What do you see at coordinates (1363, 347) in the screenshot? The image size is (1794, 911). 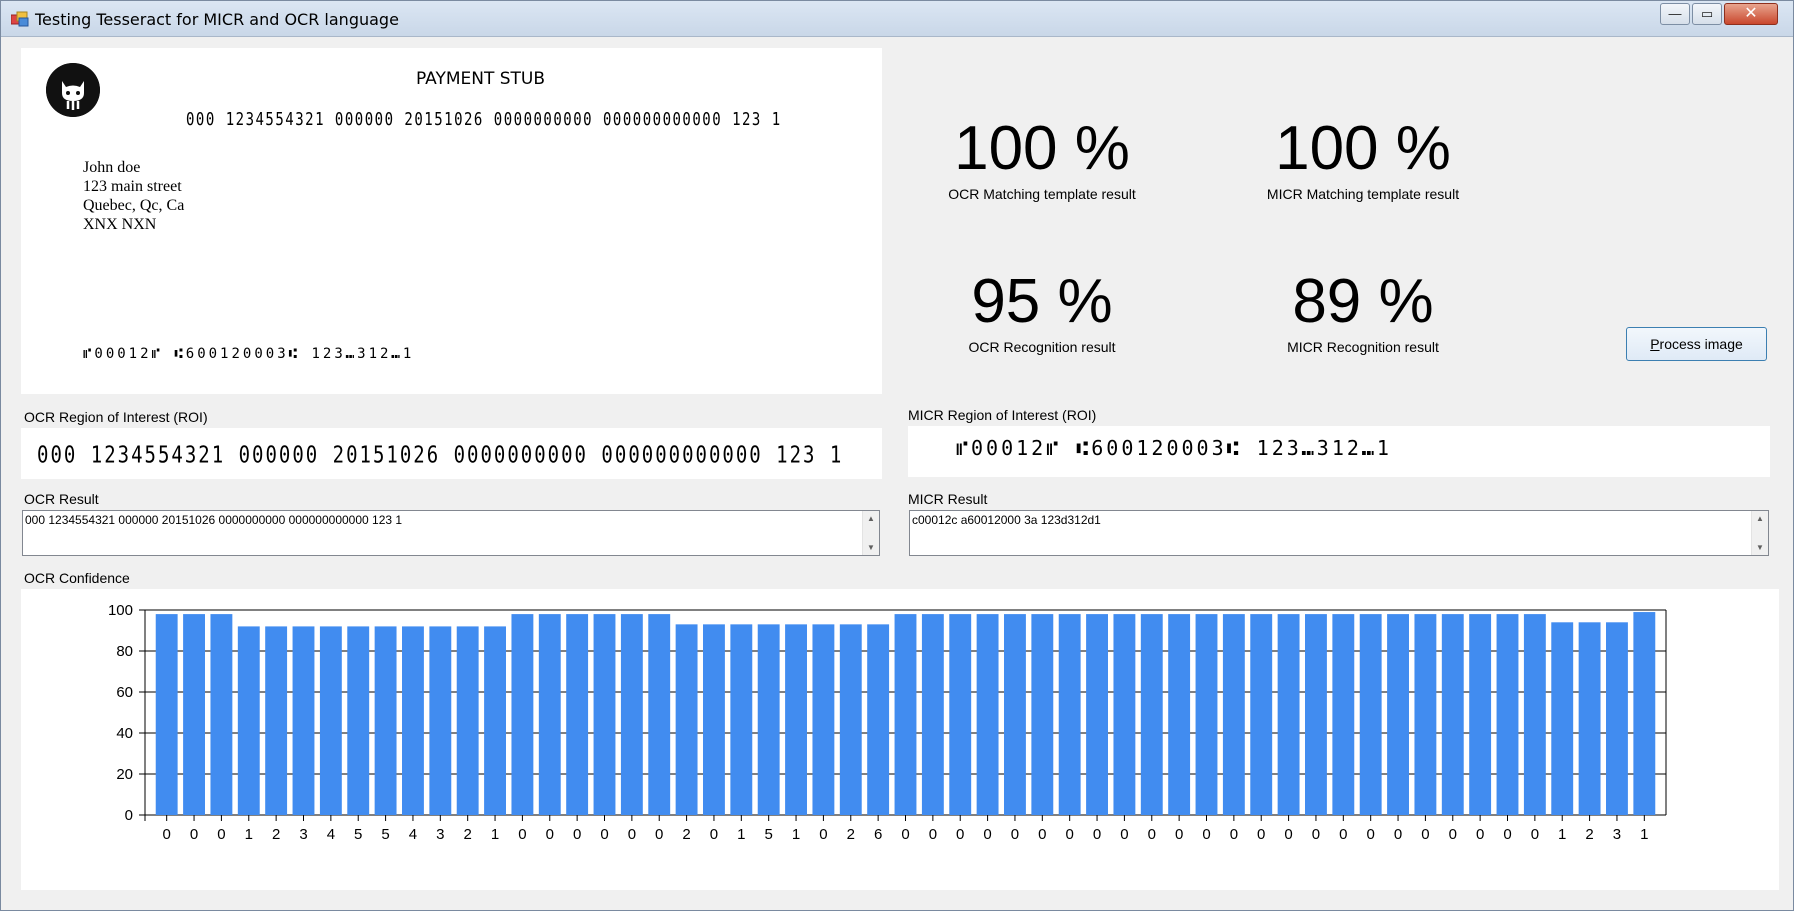 I see `micr-recognition-label: MICR Recognition result` at bounding box center [1363, 347].